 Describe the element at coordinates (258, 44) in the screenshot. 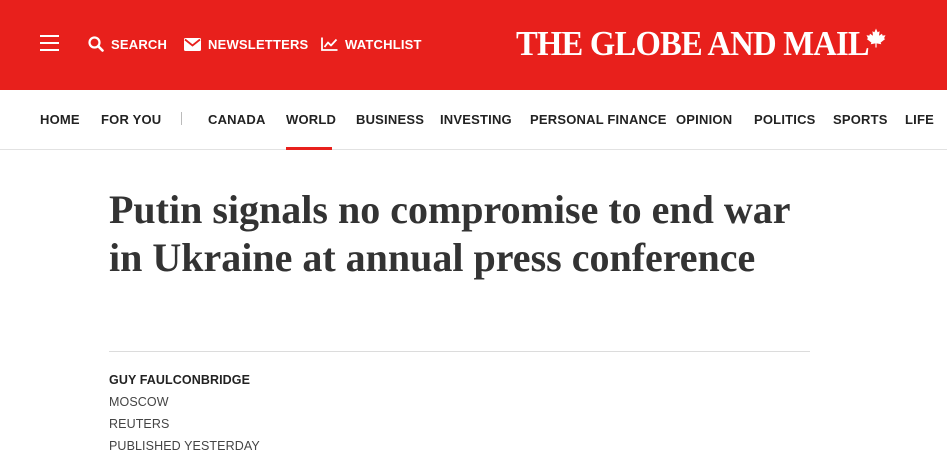

I see `newsletters-label: NEWSLETTERS` at that location.